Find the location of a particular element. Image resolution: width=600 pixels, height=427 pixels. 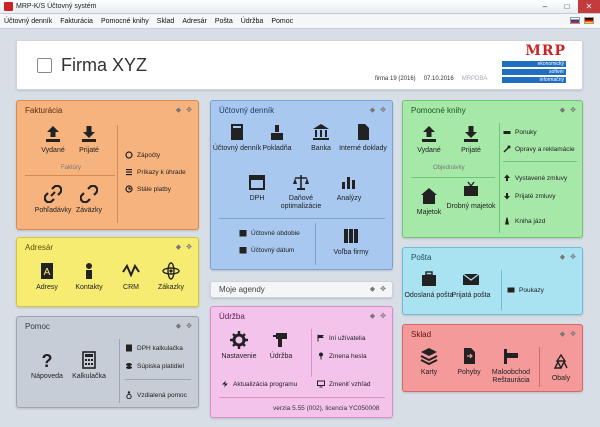

logo-line-1: ekonomický is located at coordinates (534, 64).